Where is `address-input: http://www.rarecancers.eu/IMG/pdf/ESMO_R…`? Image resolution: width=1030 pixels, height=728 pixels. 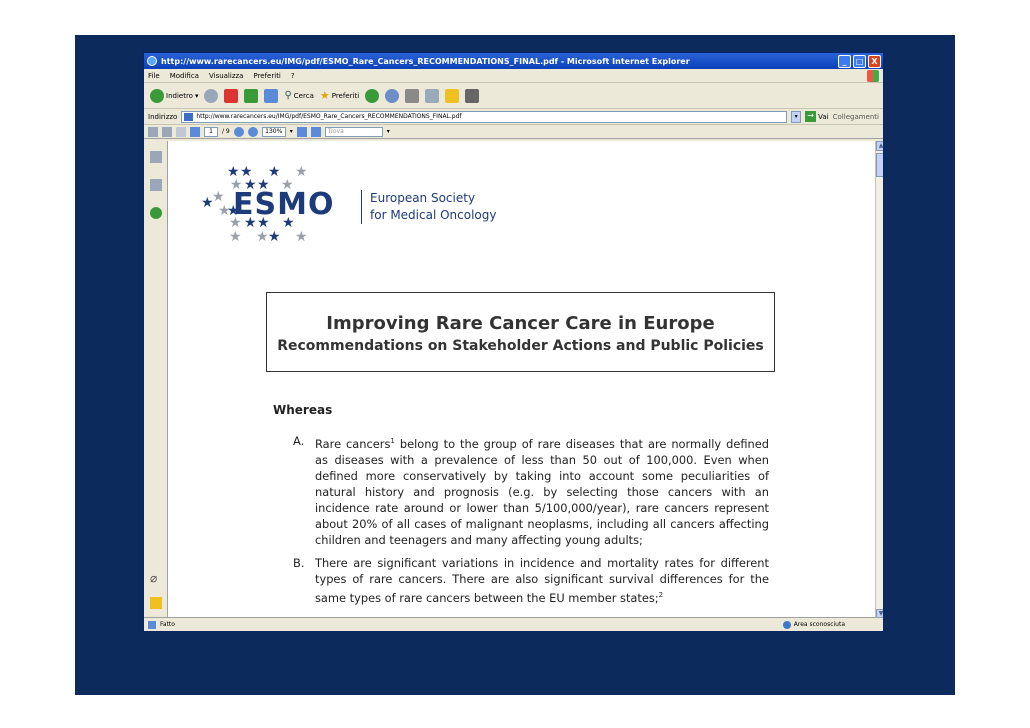
address-input: http://www.rarecancers.eu/IMG/pdf/ESMO_R… is located at coordinates (484, 116).